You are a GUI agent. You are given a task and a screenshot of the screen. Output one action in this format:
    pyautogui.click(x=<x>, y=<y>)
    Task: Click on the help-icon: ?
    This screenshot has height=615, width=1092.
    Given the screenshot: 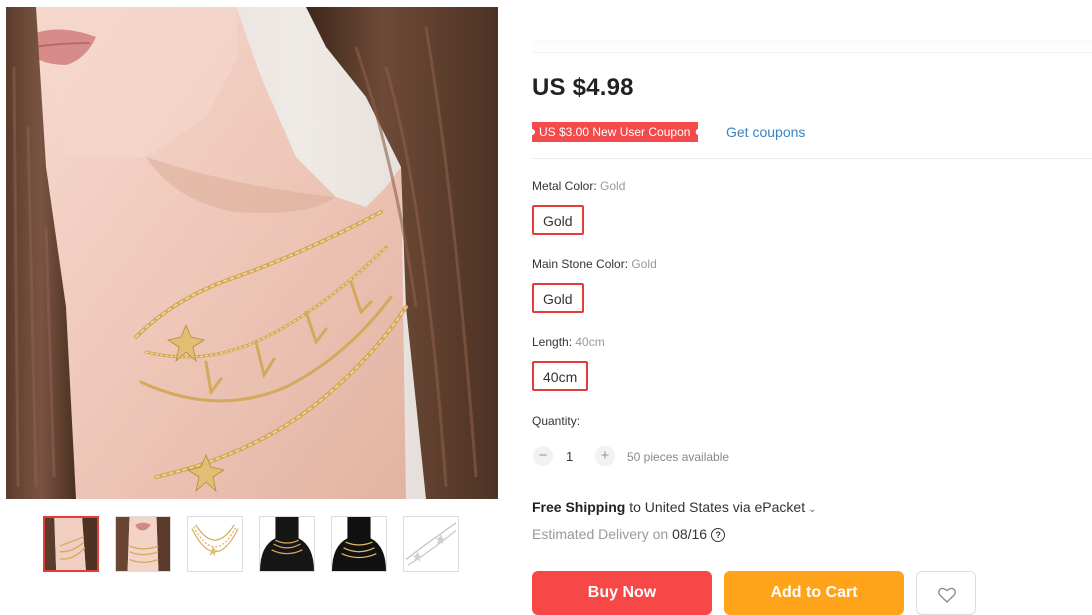 What is the action you would take?
    pyautogui.click(x=718, y=535)
    